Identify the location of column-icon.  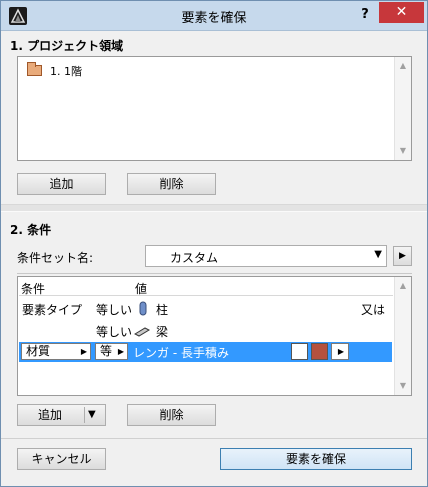
(143, 310).